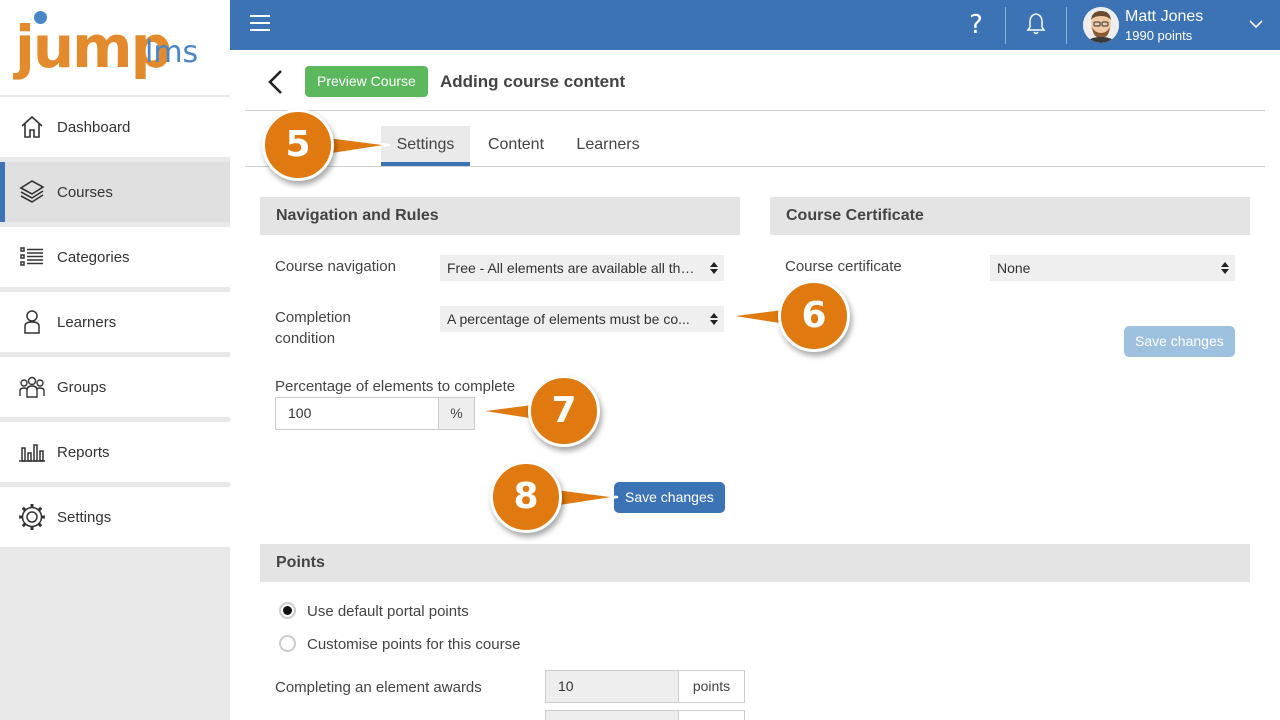  What do you see at coordinates (976, 25) in the screenshot?
I see `help-icon: ?` at bounding box center [976, 25].